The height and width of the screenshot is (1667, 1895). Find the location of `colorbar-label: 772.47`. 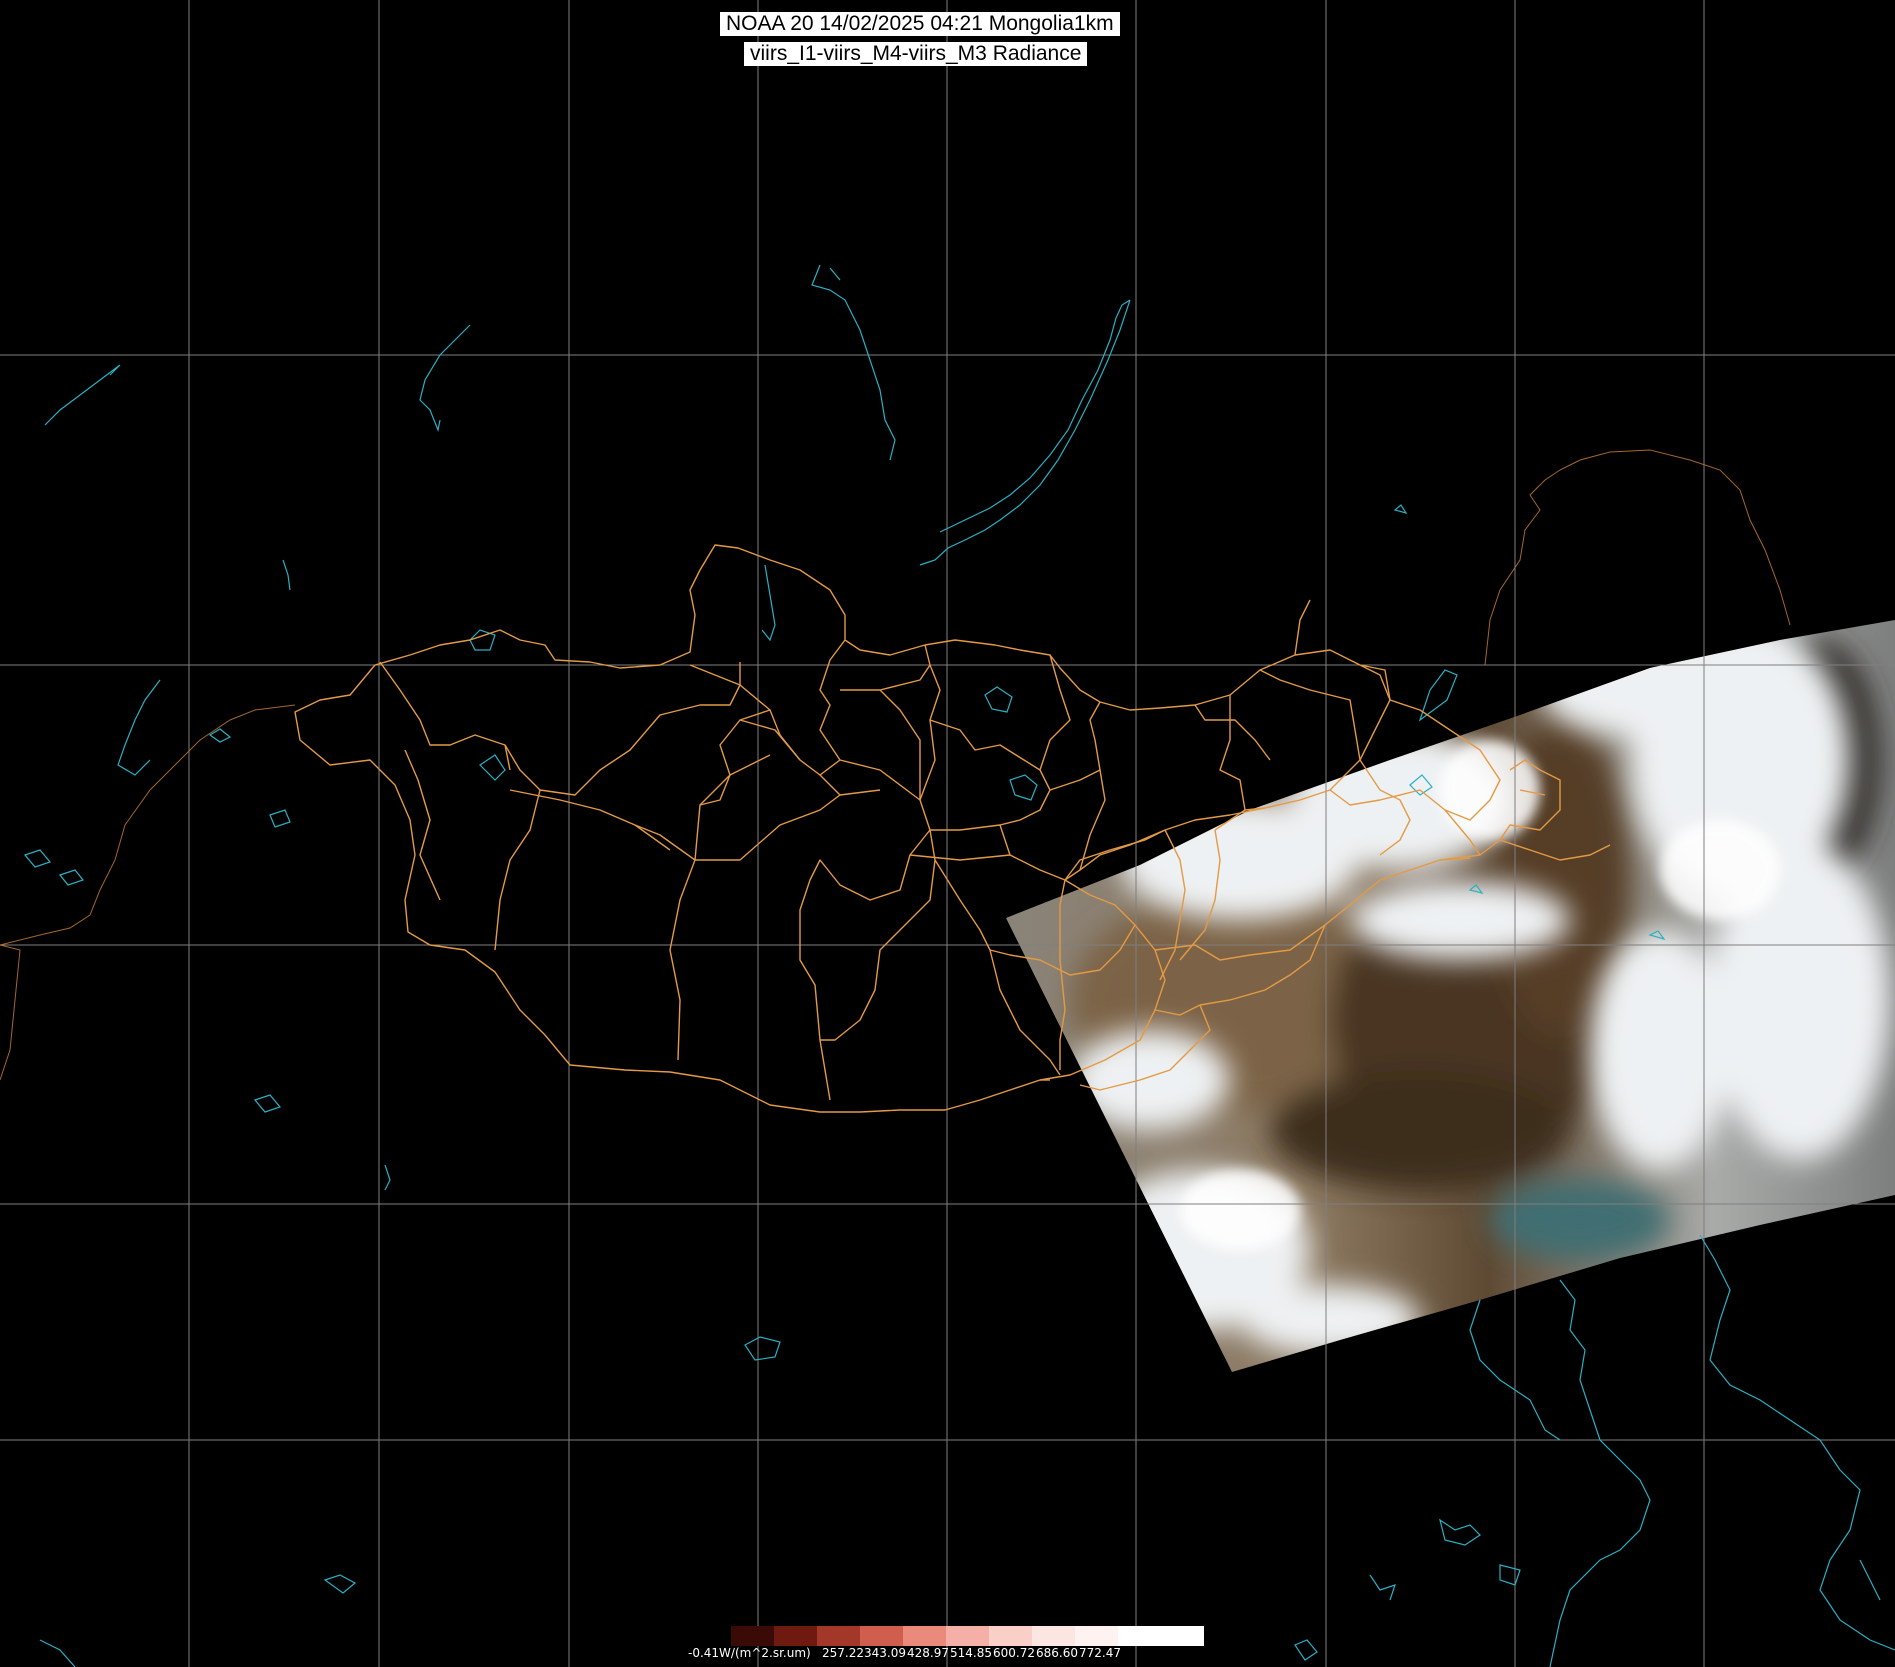

colorbar-label: 772.47 is located at coordinates (1100, 1653).